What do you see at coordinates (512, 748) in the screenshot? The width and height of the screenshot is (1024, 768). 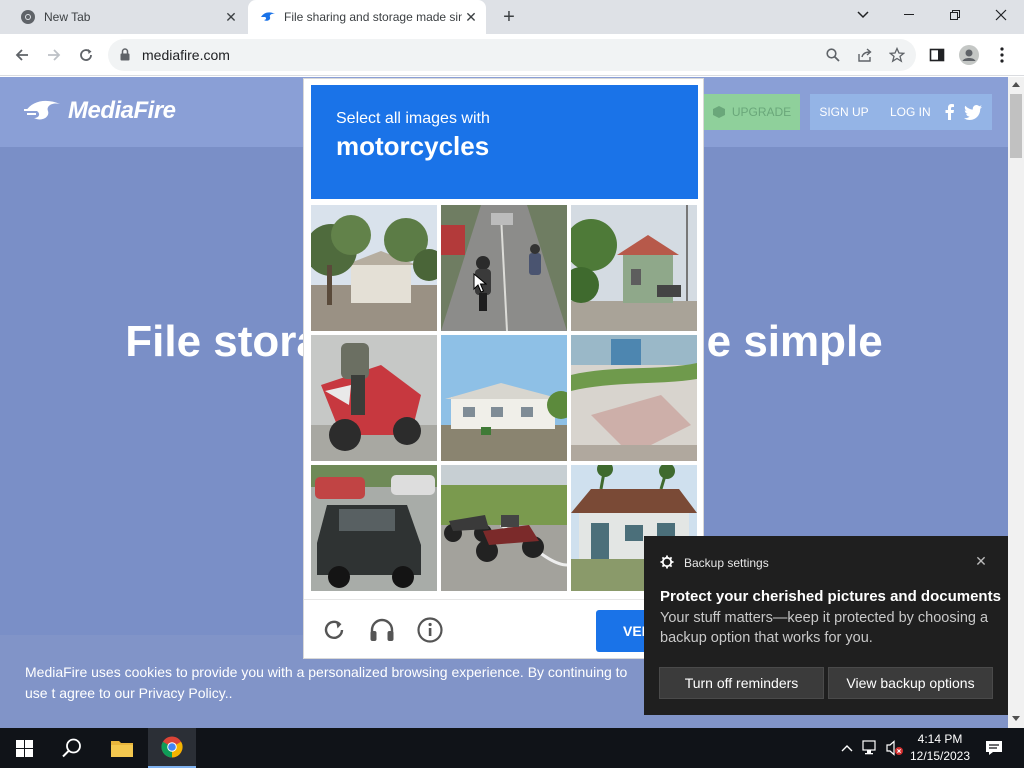 I see `windows-taskbar: 4:14 PM 12/15/2023` at bounding box center [512, 748].